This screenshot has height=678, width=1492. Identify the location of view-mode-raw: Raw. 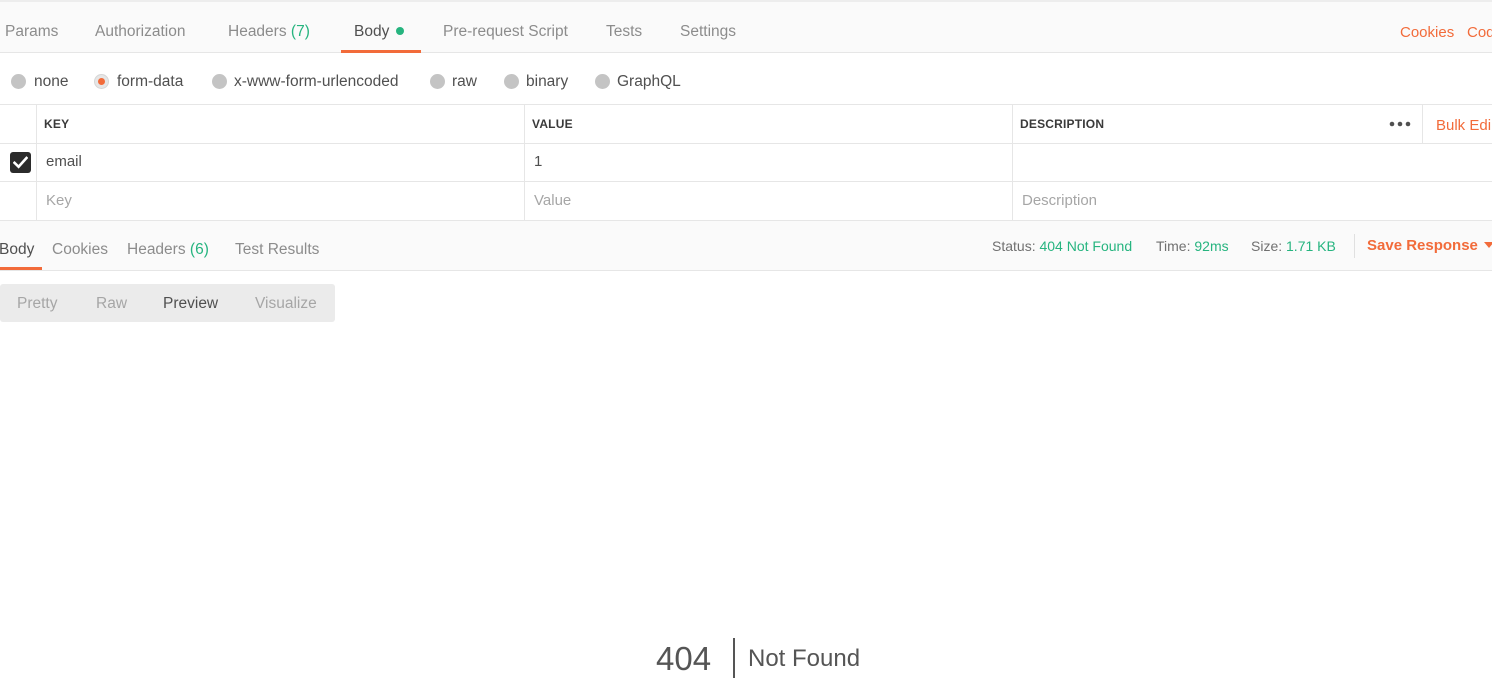
(111, 303).